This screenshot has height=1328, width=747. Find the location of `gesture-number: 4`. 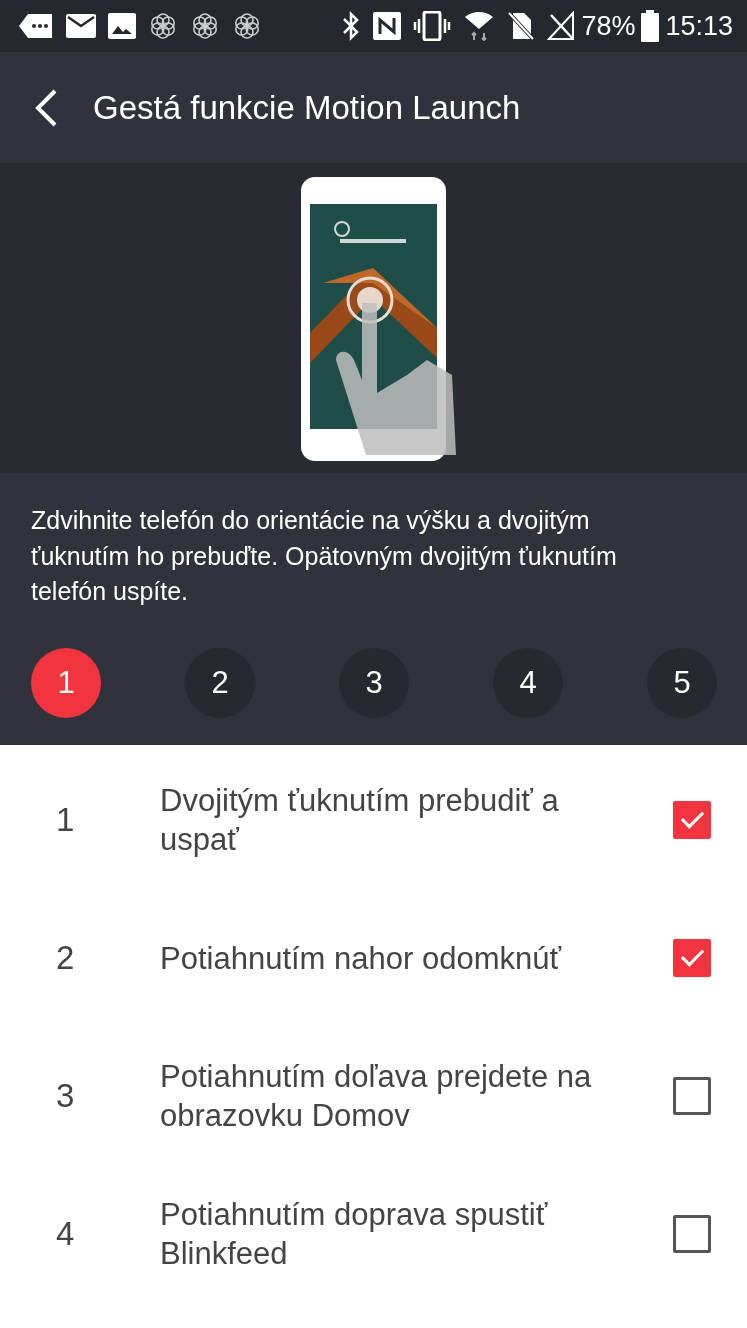

gesture-number: 4 is located at coordinates (66, 1234).